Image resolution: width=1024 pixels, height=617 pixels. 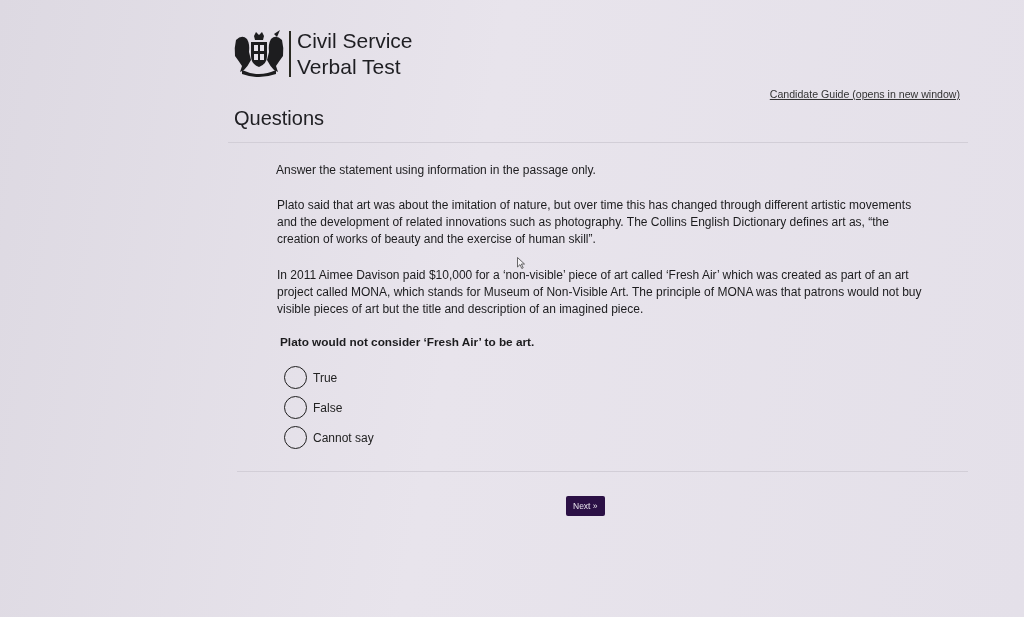 What do you see at coordinates (408, 342) in the screenshot?
I see `statement-text: Plato would not consider ‘Fresh Air’ to be art.` at bounding box center [408, 342].